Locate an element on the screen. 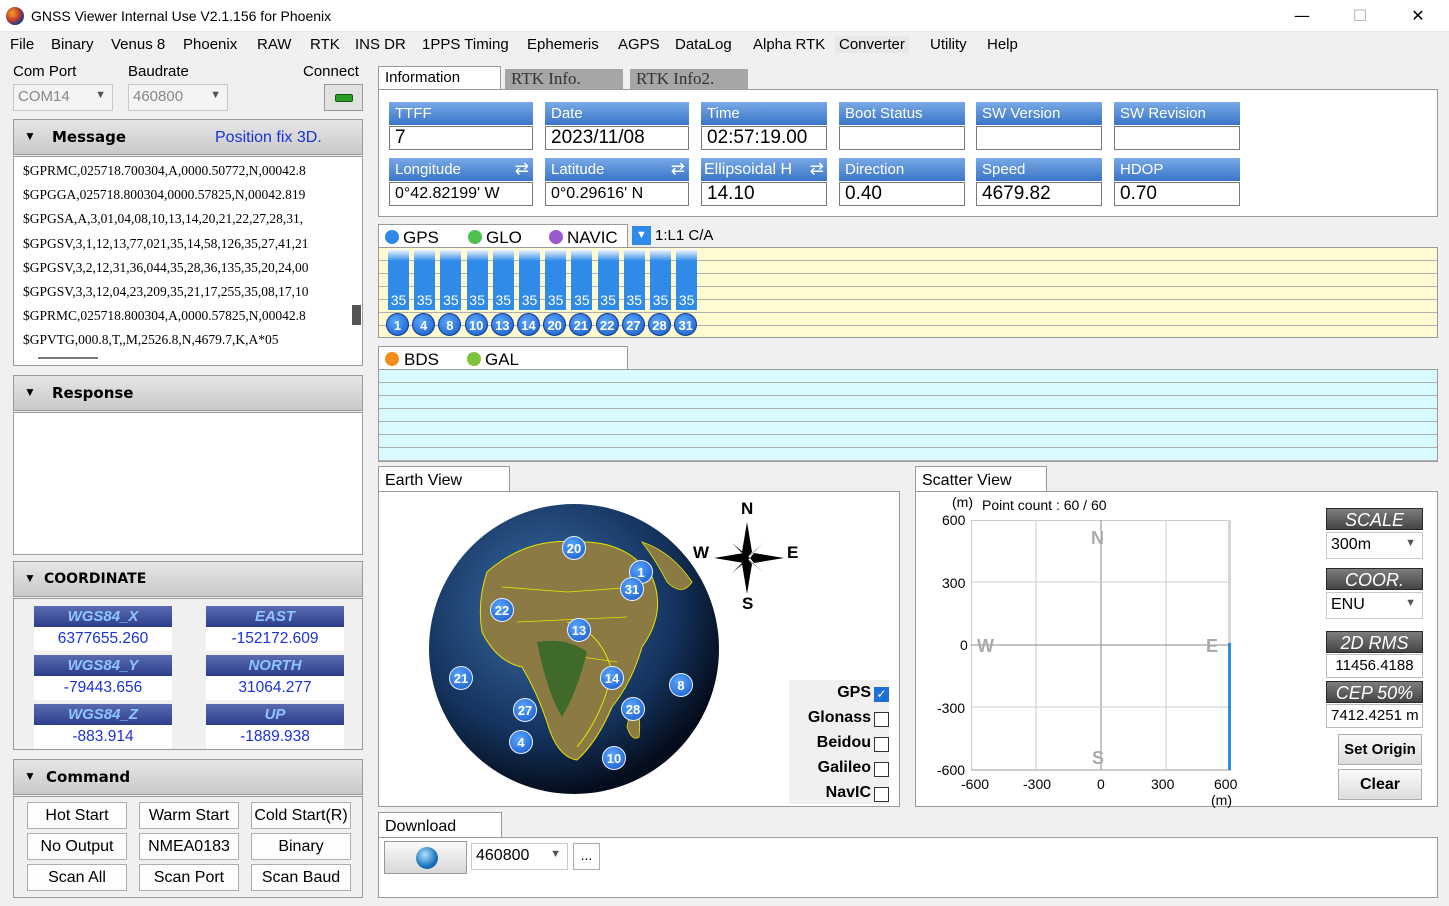 The width and height of the screenshot is (1449, 906). signal-dropdown-button: ▼ is located at coordinates (641, 235).